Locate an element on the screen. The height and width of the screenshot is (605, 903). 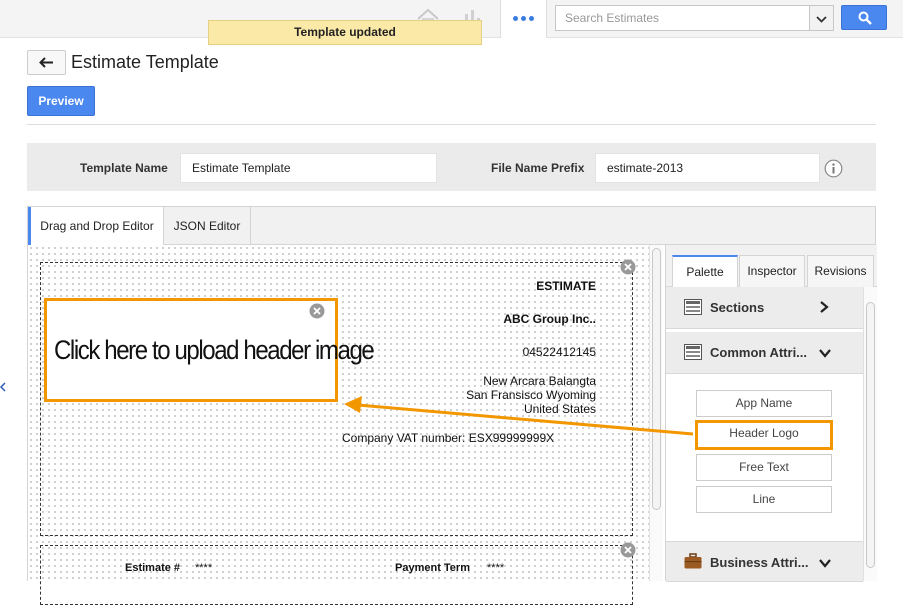
palette-scroll-thumb is located at coordinates (870, 435).